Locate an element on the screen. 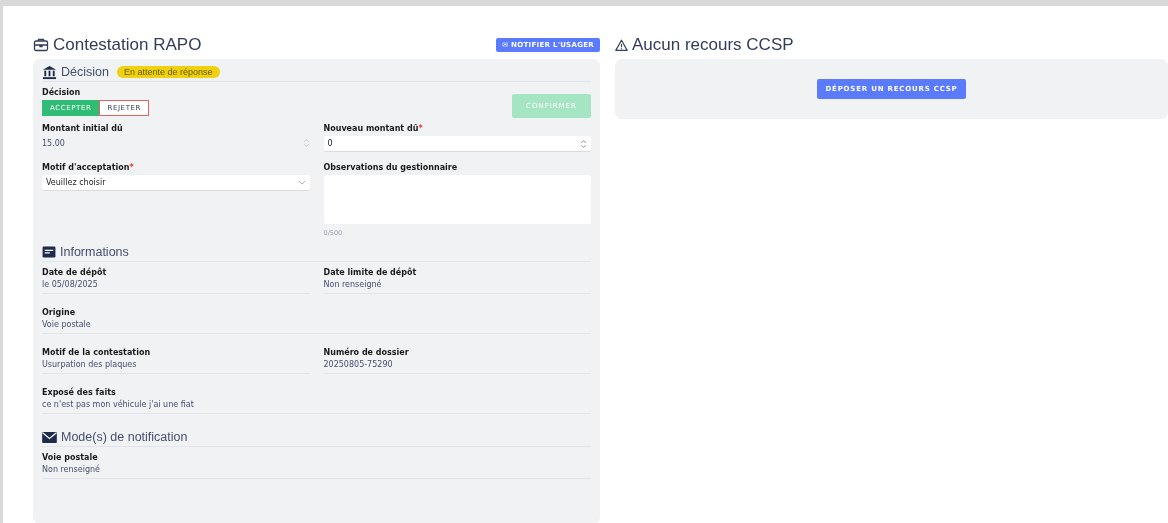 The height and width of the screenshot is (523, 1168). section-title: Informations is located at coordinates (94, 252).